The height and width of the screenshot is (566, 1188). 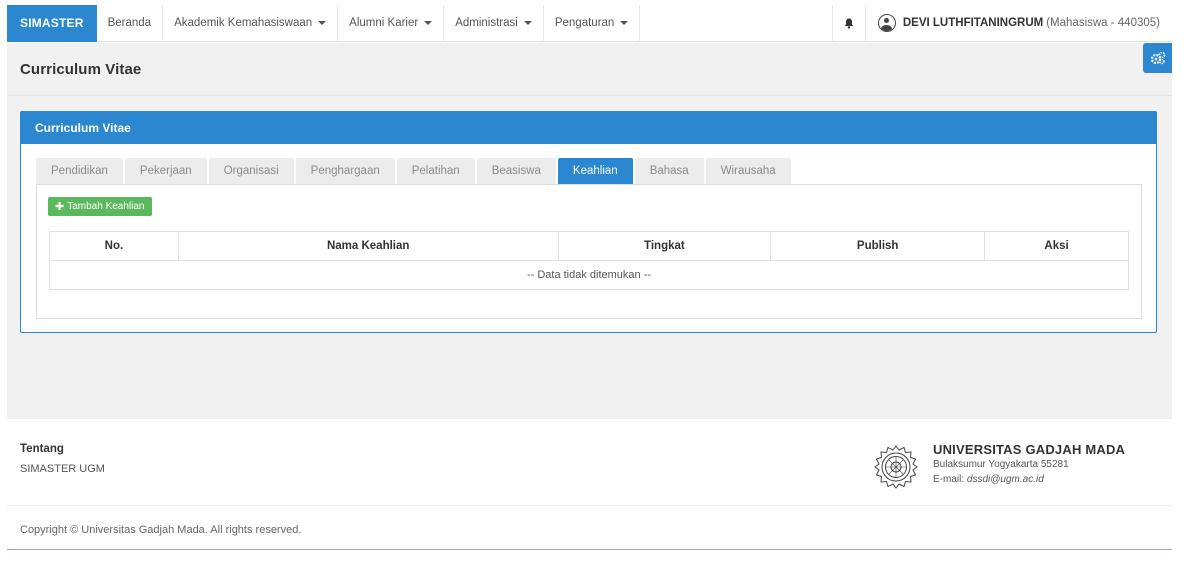 I want to click on settings-button, so click(x=1157, y=58).